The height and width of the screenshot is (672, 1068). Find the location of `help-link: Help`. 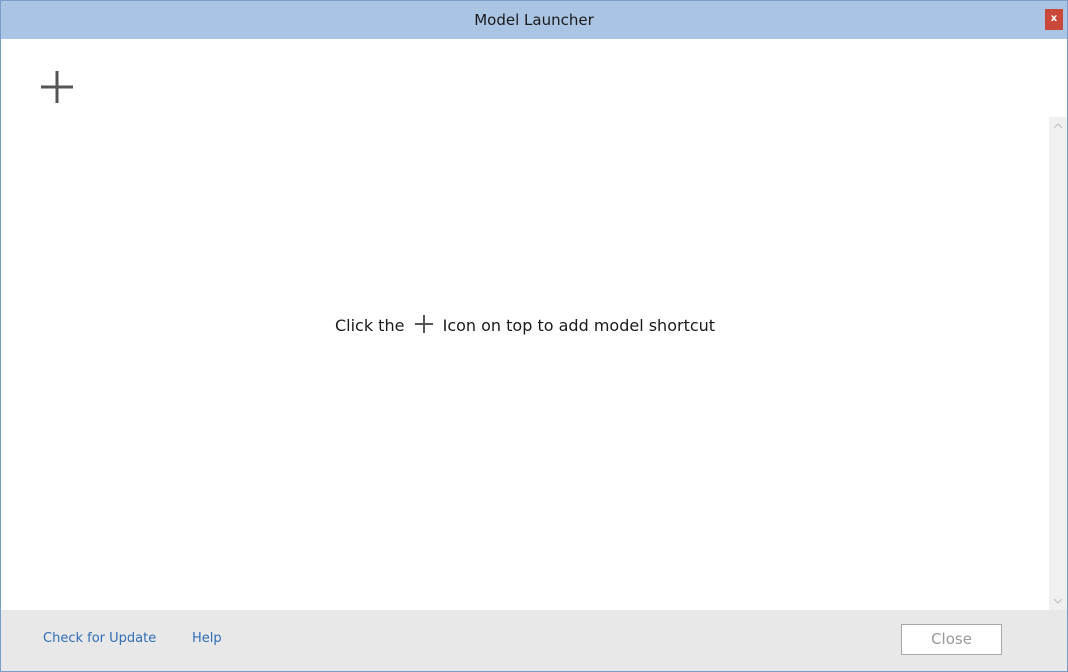

help-link: Help is located at coordinates (207, 638).